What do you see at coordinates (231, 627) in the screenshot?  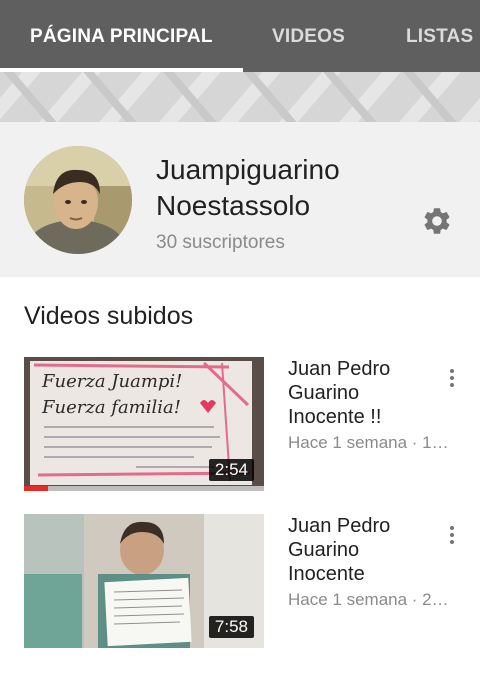 I see `video-duration: 7:58` at bounding box center [231, 627].